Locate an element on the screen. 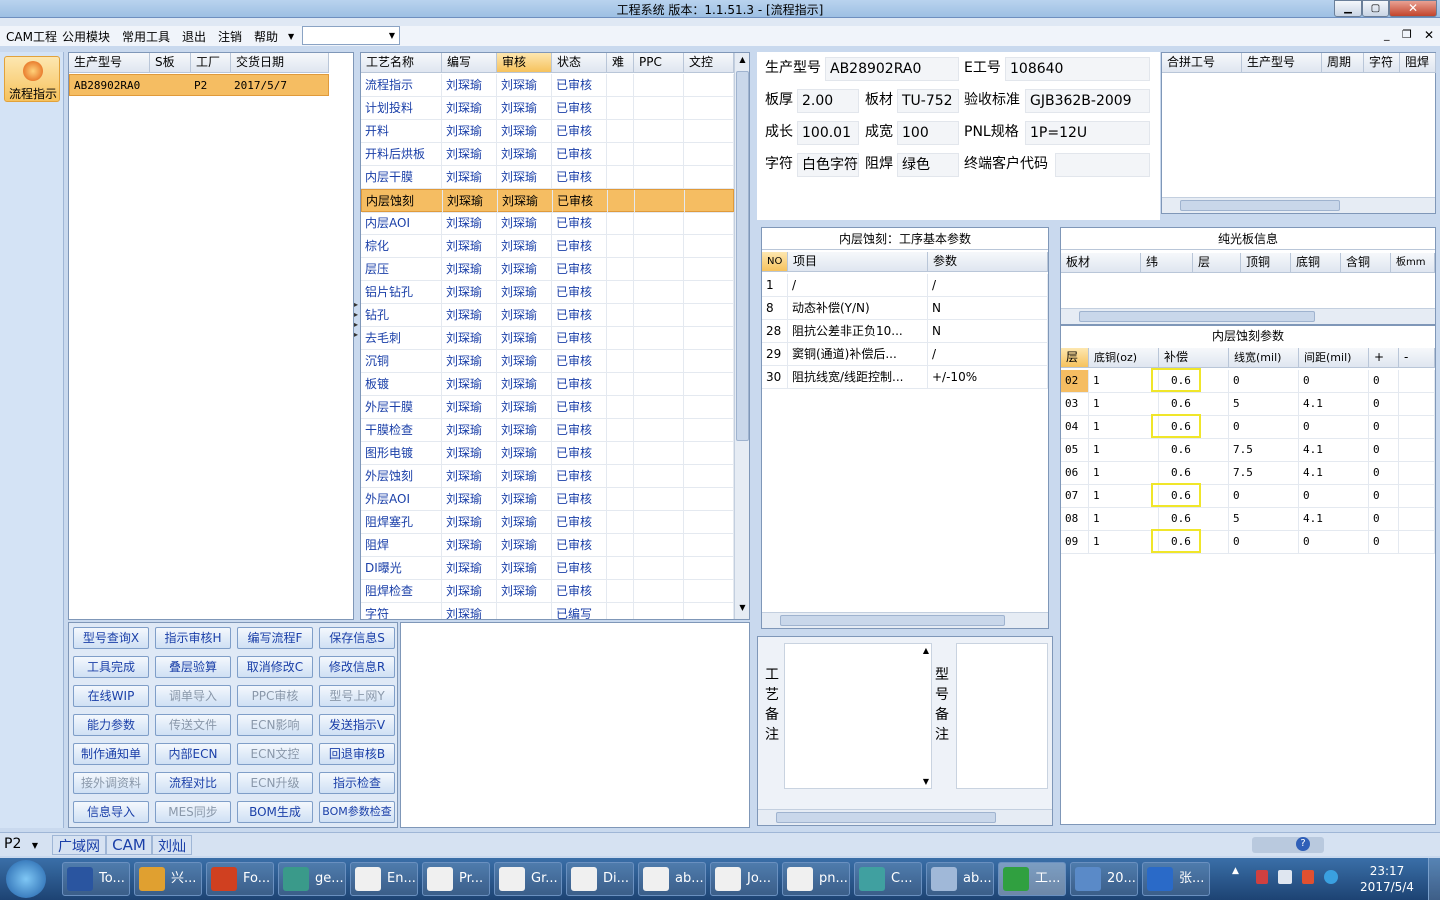 This screenshot has height=900, width=1440. etch-param-cell: 03 is located at coordinates (1075, 404).